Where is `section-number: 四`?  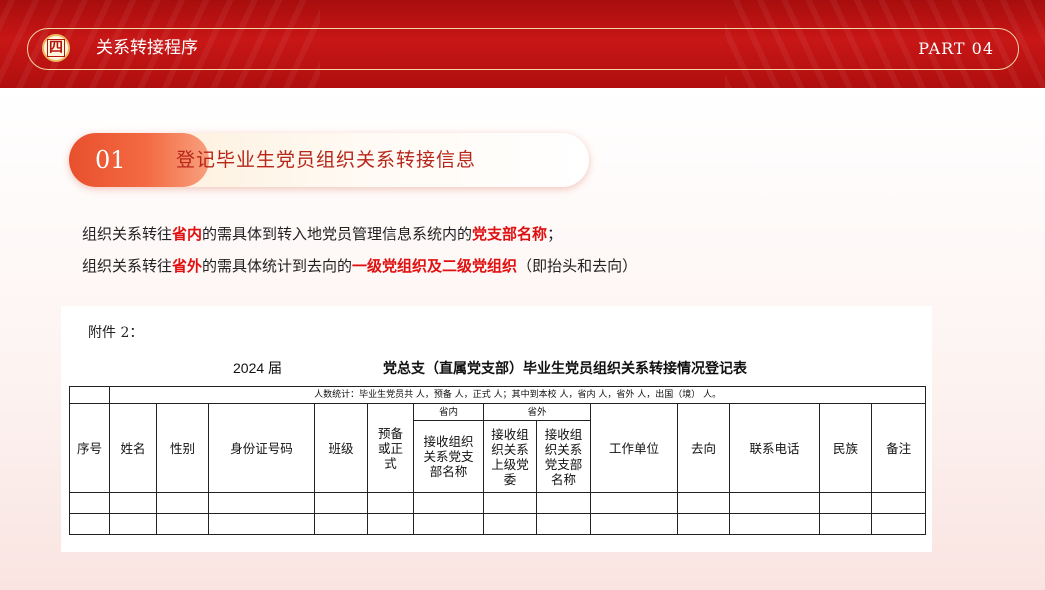
section-number: 四 is located at coordinates (56, 48).